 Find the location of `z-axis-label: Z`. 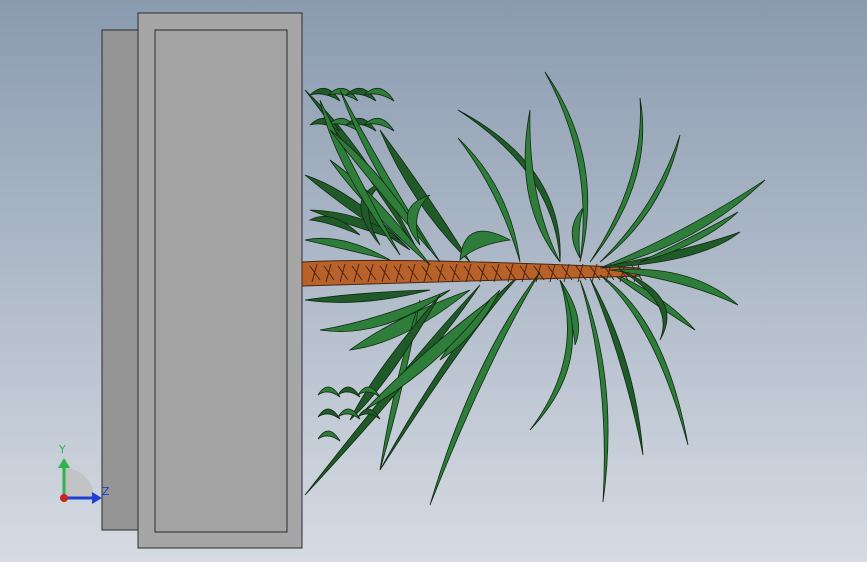

z-axis-label: Z is located at coordinates (106, 491).